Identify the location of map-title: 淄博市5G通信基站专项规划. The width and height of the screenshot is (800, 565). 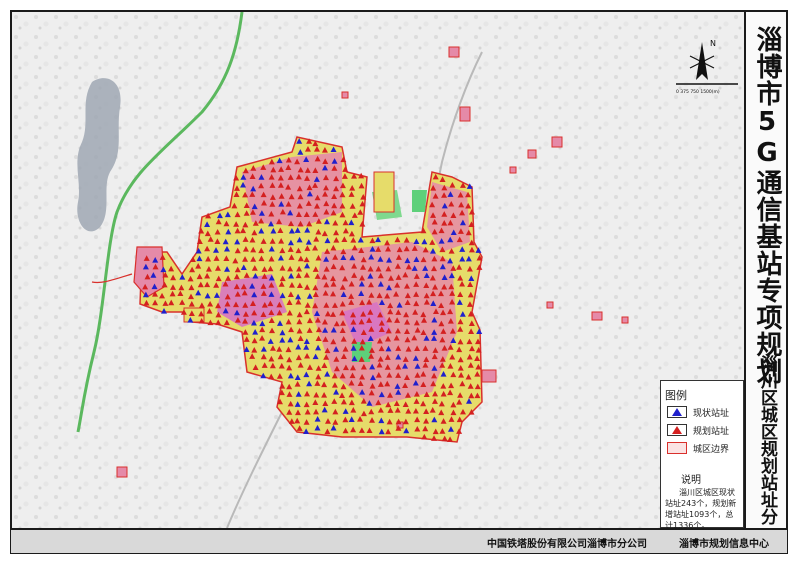
(767, 205).